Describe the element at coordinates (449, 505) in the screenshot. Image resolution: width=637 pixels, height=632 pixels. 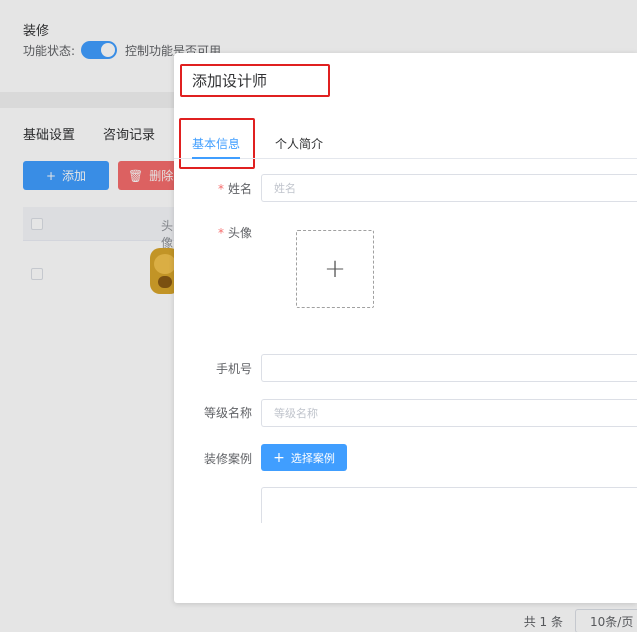
I see `cases-list-box` at that location.